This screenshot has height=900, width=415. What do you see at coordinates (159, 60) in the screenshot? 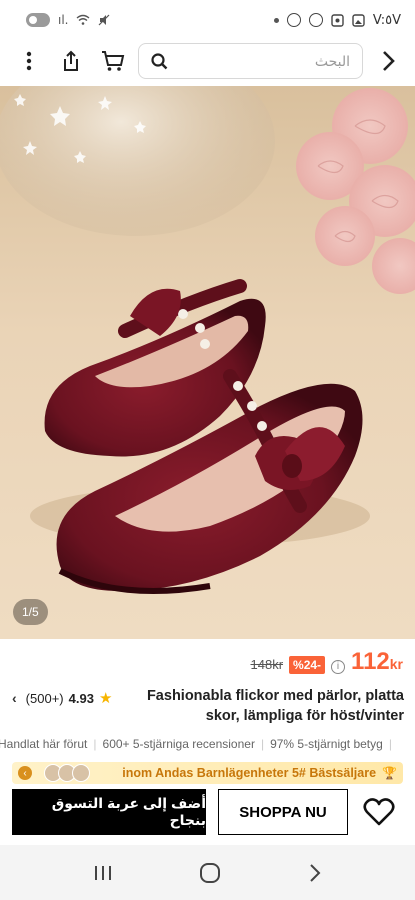
I see `search-icon` at bounding box center [159, 60].